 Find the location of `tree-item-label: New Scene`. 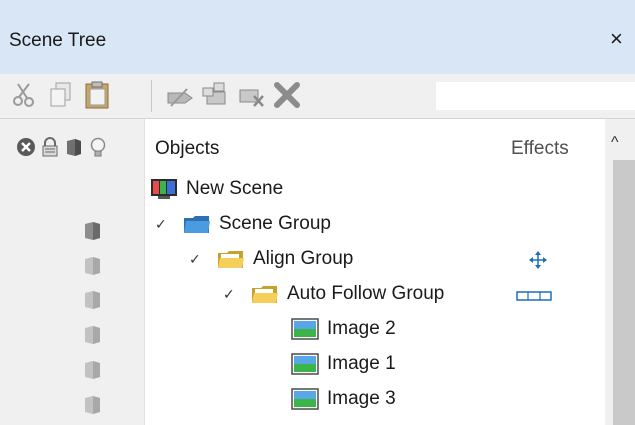

tree-item-label: New Scene is located at coordinates (235, 188).